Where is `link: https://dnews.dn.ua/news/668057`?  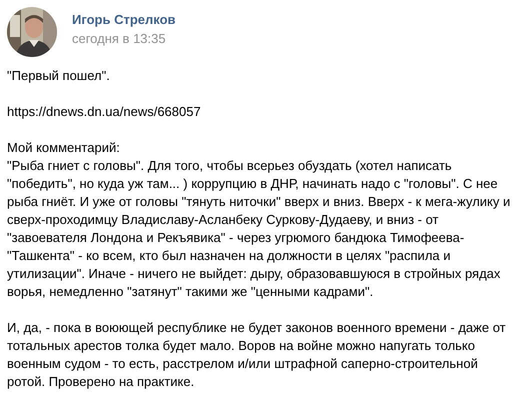
link: https://dnews.dn.ua/news/668057 is located at coordinates (104, 112).